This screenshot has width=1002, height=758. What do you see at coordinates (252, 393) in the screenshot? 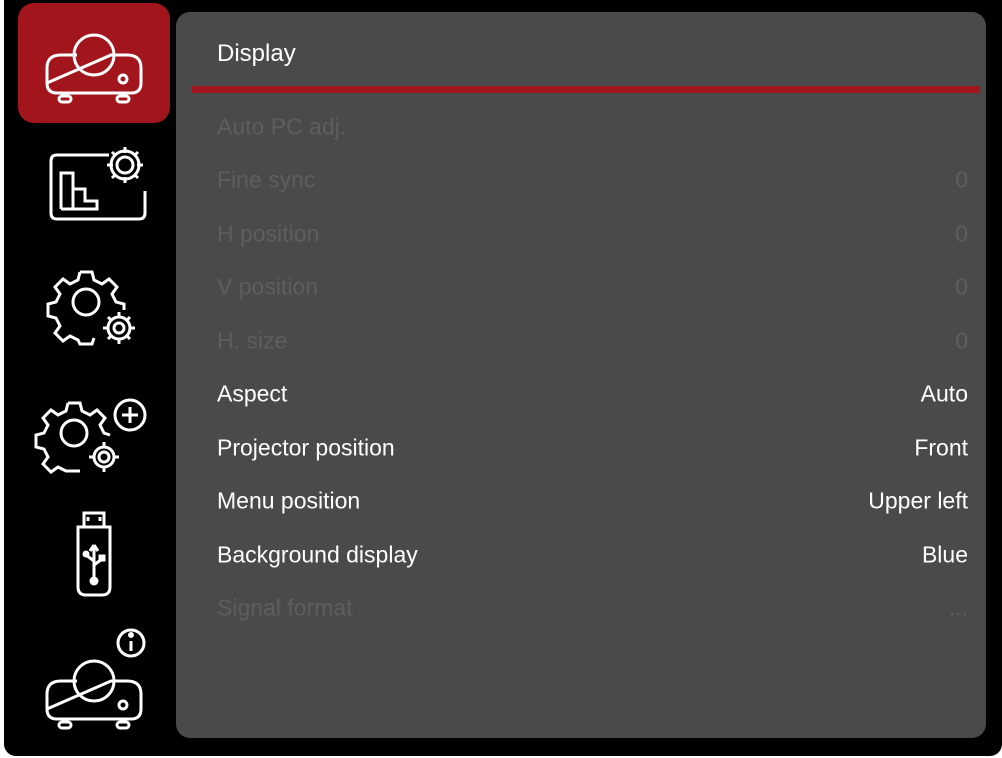
I see `menu-row-label: Aspect` at bounding box center [252, 393].